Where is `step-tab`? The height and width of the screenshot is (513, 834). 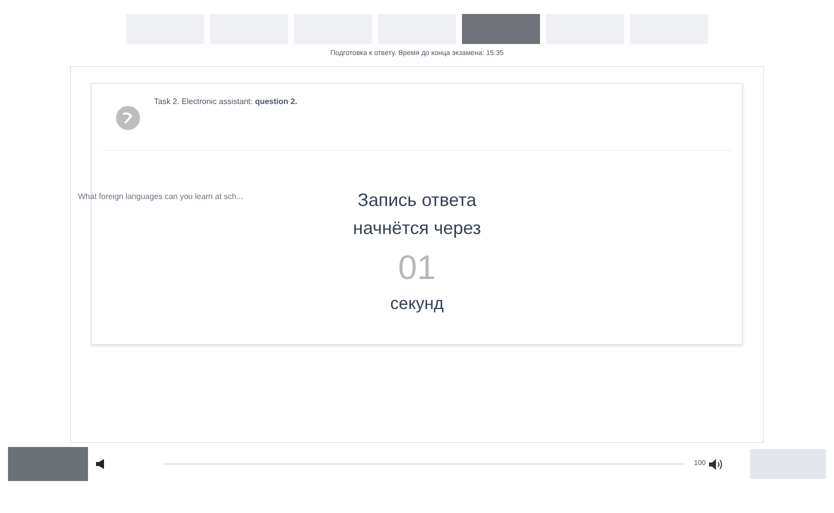
step-tab is located at coordinates (501, 29).